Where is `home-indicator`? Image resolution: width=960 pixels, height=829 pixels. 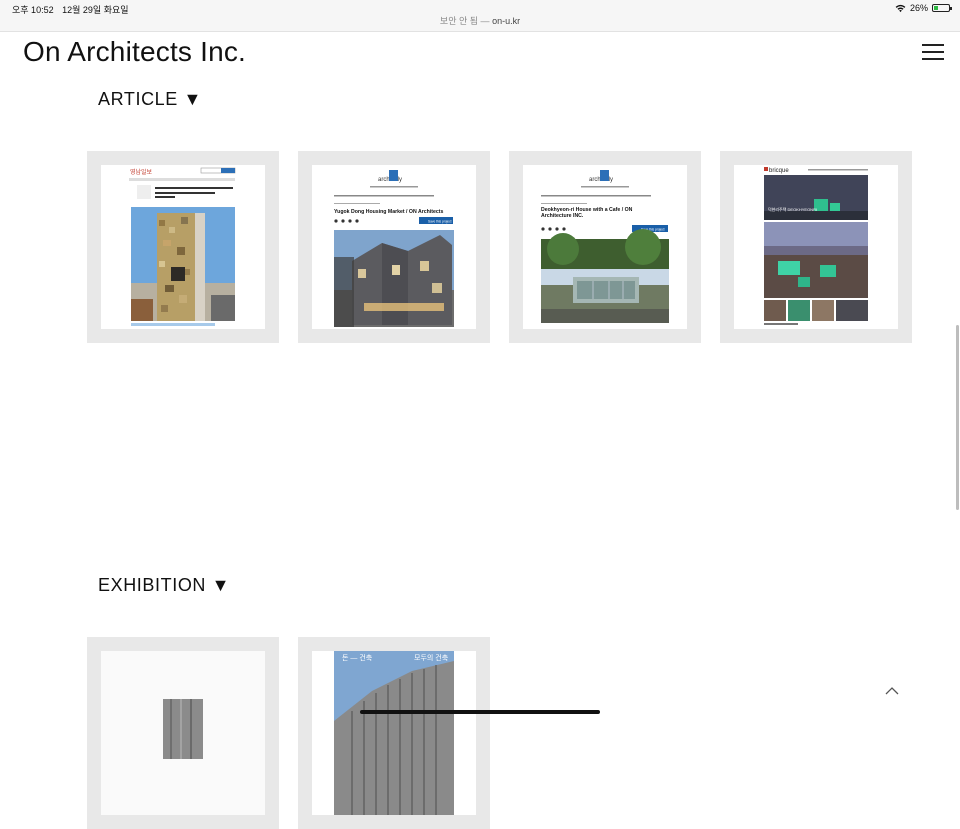 home-indicator is located at coordinates (480, 712).